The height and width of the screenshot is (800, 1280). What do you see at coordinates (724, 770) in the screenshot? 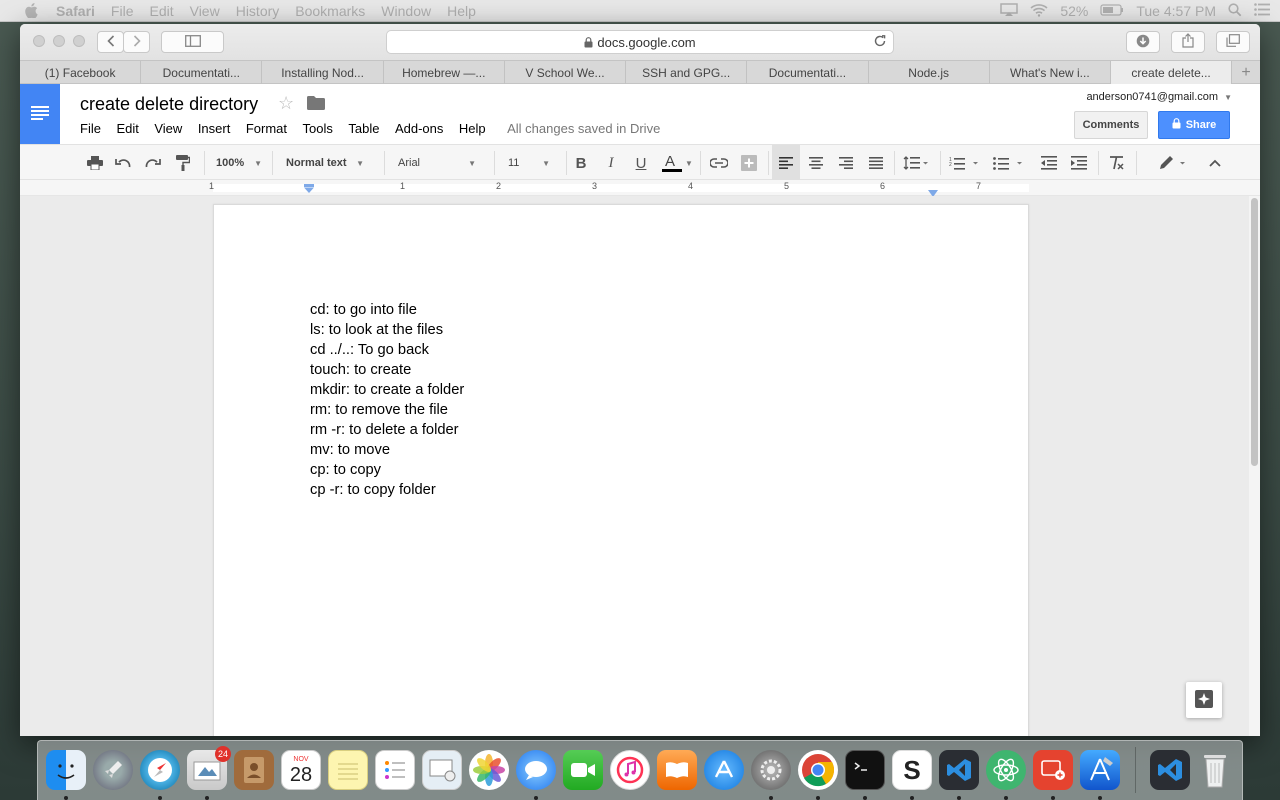
I see `app-store-icon` at bounding box center [724, 770].